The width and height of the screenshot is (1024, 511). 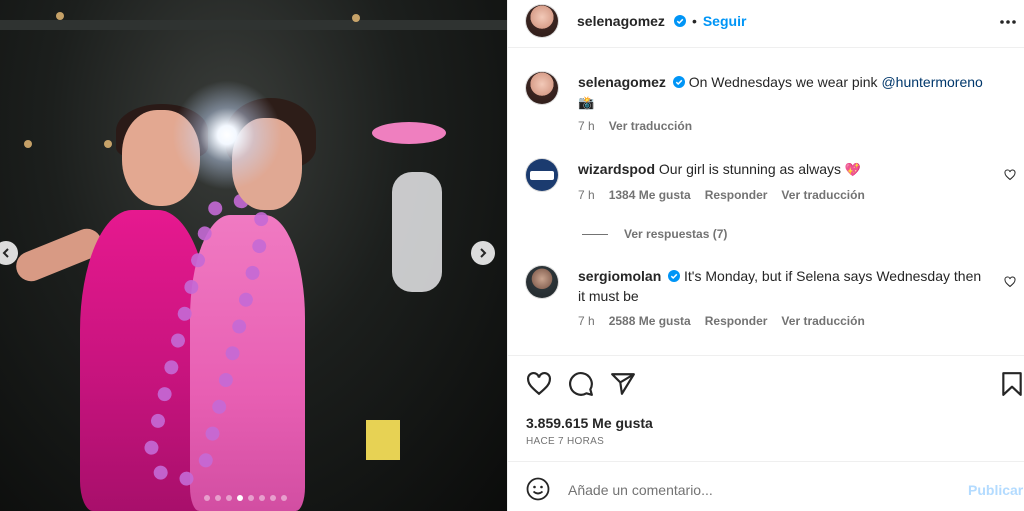 What do you see at coordinates (5, 253) in the screenshot?
I see `chevron-left-icon` at bounding box center [5, 253].